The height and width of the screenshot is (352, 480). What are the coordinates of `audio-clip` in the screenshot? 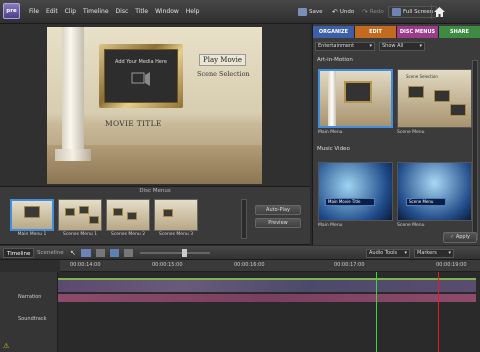 It's located at (267, 298).